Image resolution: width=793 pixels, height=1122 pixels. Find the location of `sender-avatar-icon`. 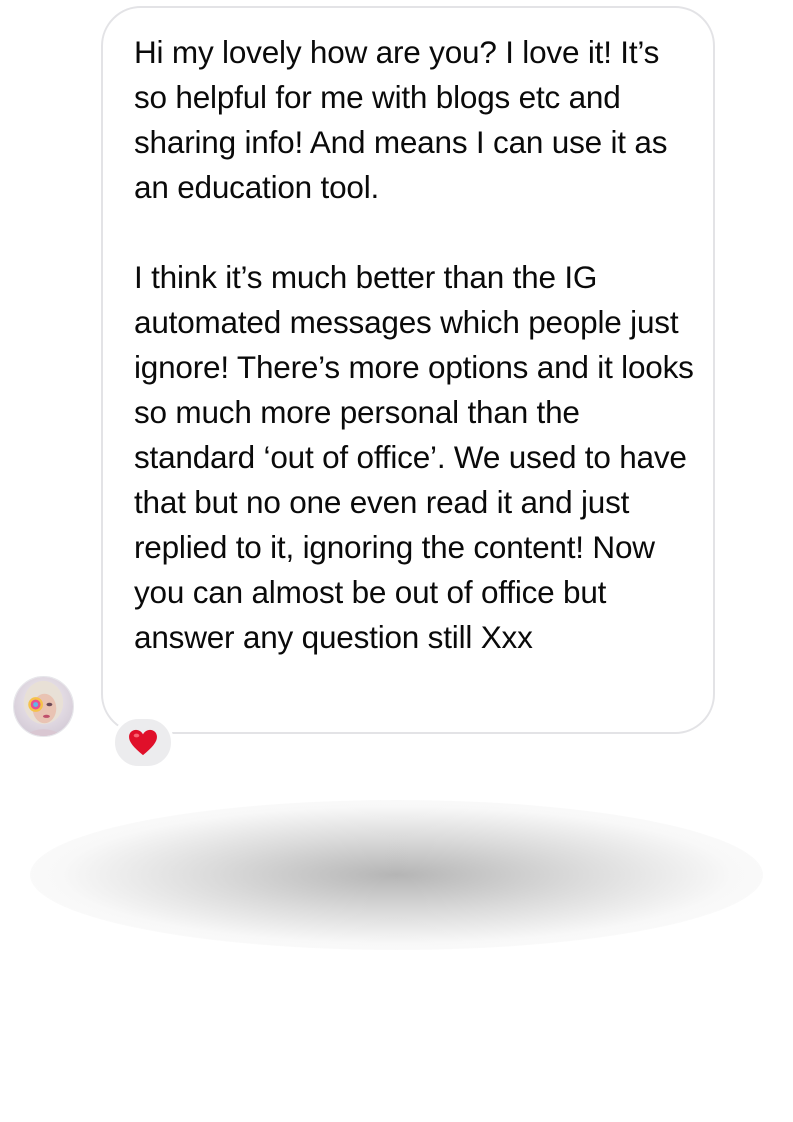

sender-avatar-icon is located at coordinates (43, 706).